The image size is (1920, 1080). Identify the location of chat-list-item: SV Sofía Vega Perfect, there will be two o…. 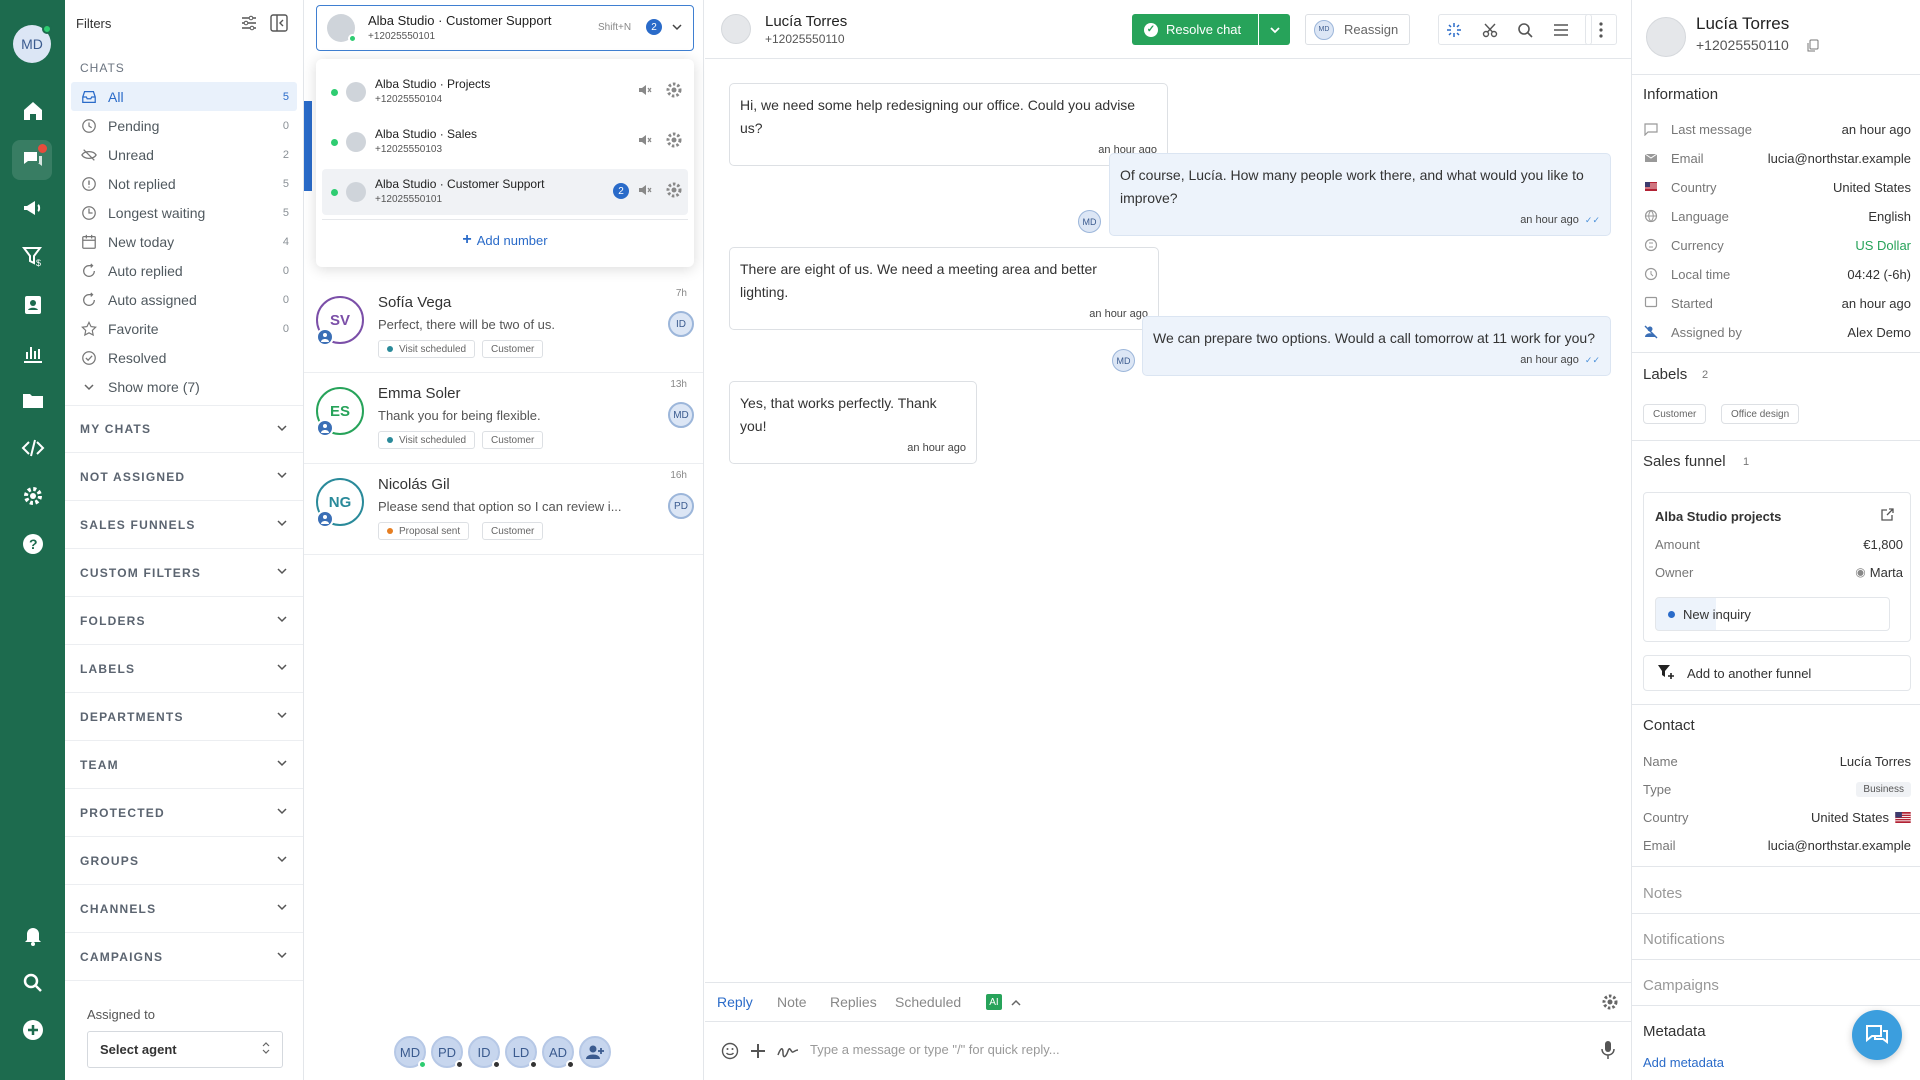
(503, 327).